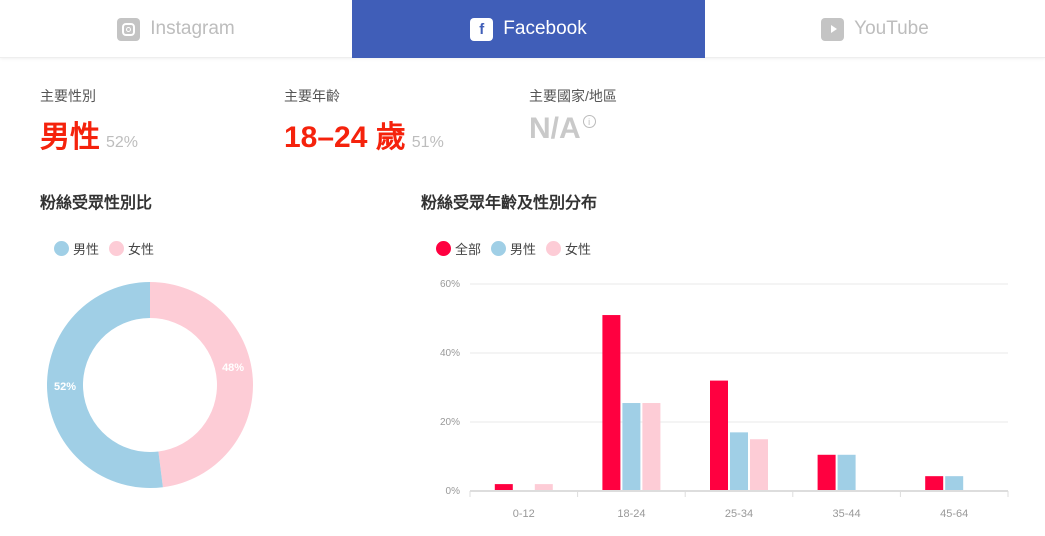  Describe the element at coordinates (833, 29) in the screenshot. I see `youtube-icon` at that location.